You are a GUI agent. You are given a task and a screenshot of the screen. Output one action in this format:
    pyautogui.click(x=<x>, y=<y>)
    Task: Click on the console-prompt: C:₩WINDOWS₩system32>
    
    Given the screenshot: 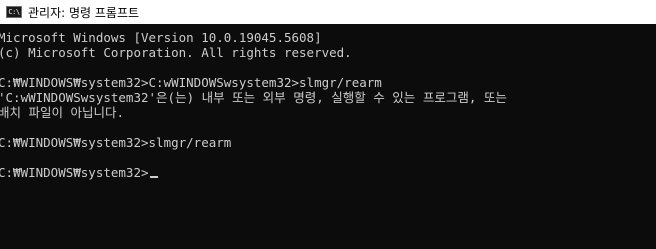 What is the action you would take?
    pyautogui.click(x=74, y=172)
    